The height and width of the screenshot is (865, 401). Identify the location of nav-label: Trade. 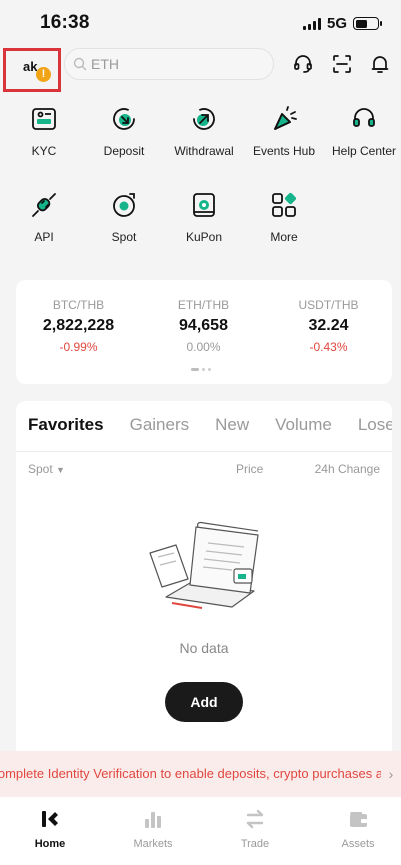
(255, 844).